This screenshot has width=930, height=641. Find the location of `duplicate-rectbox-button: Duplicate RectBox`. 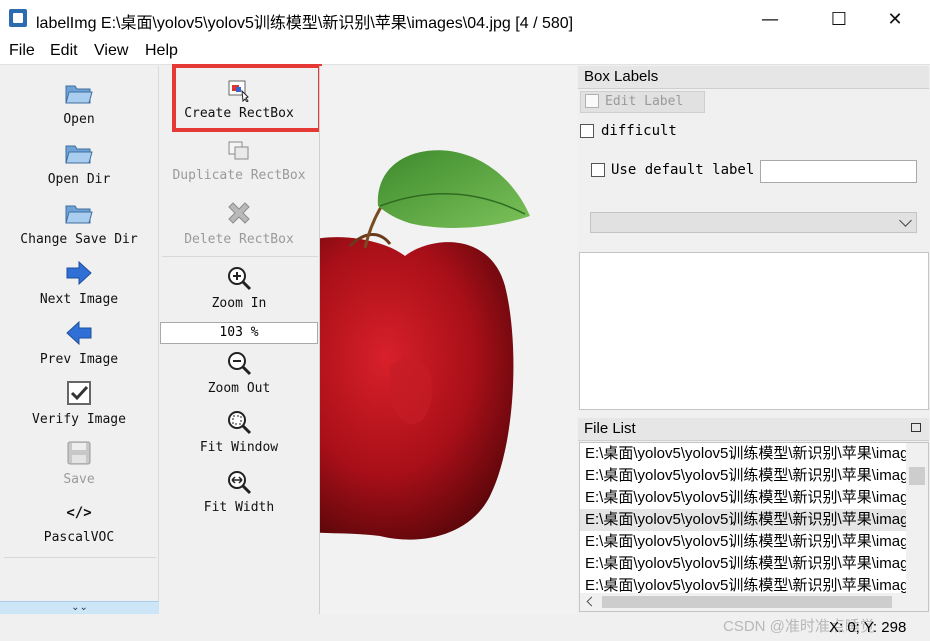

duplicate-rectbox-button: Duplicate RectBox is located at coordinates (239, 160).